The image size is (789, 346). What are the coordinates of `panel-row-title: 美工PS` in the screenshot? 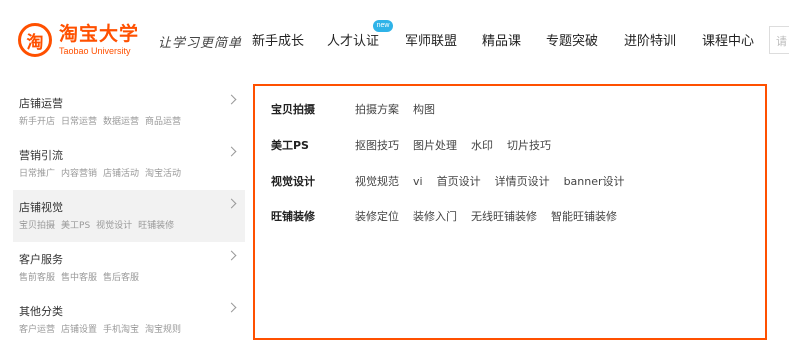 It's located at (290, 145).